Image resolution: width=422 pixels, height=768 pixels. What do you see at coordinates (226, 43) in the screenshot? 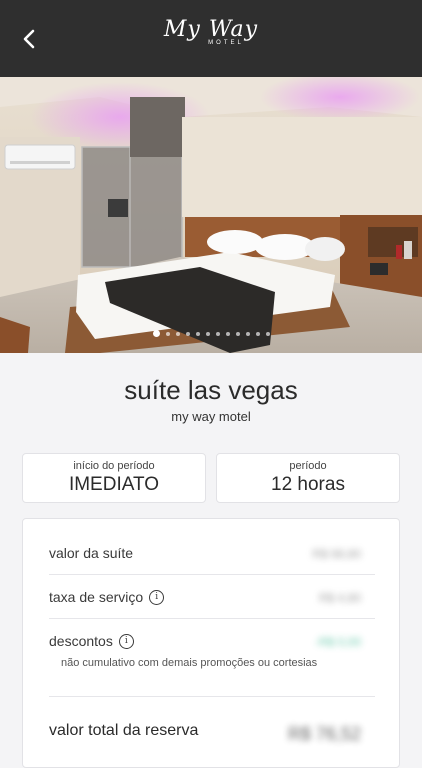
I see `logo-sub-text: MOTEL` at bounding box center [226, 43].